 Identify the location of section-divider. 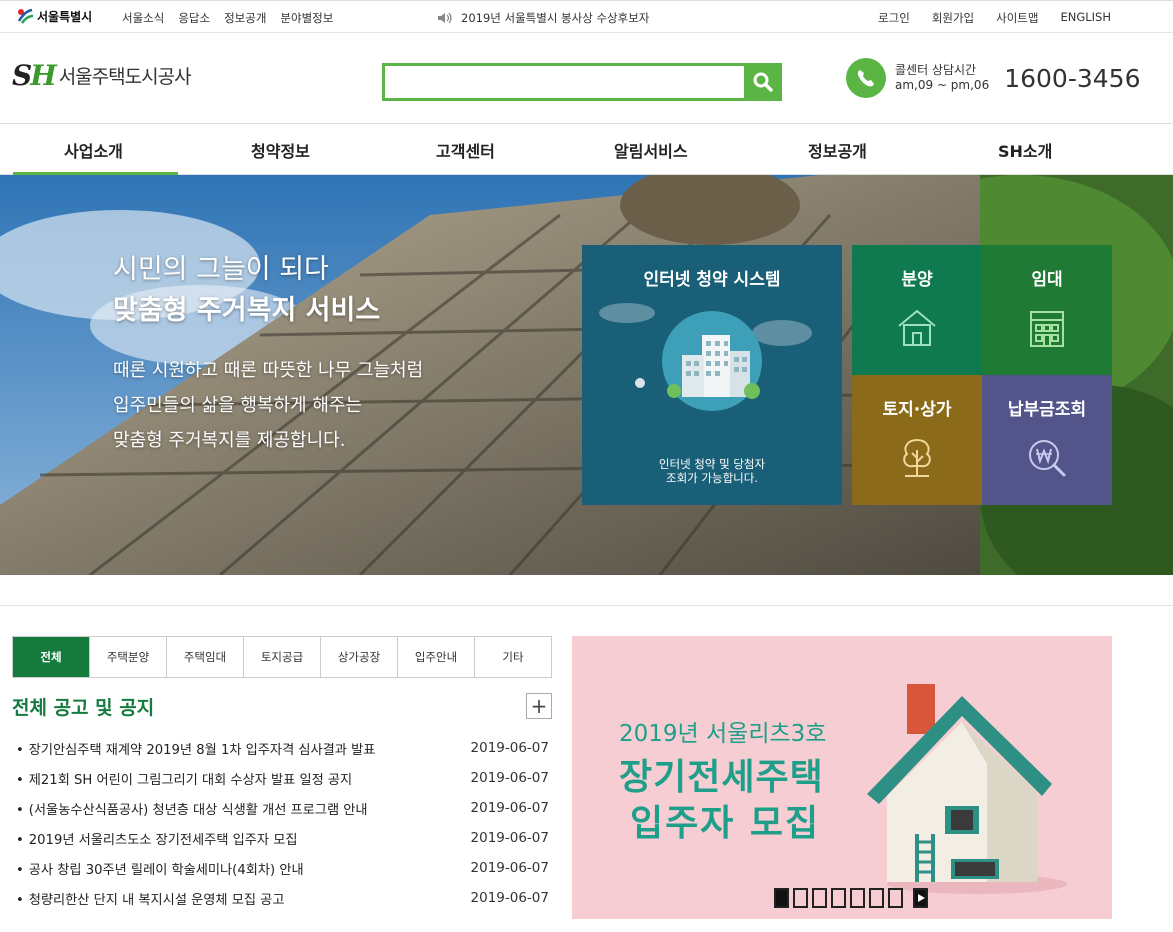
(586, 605).